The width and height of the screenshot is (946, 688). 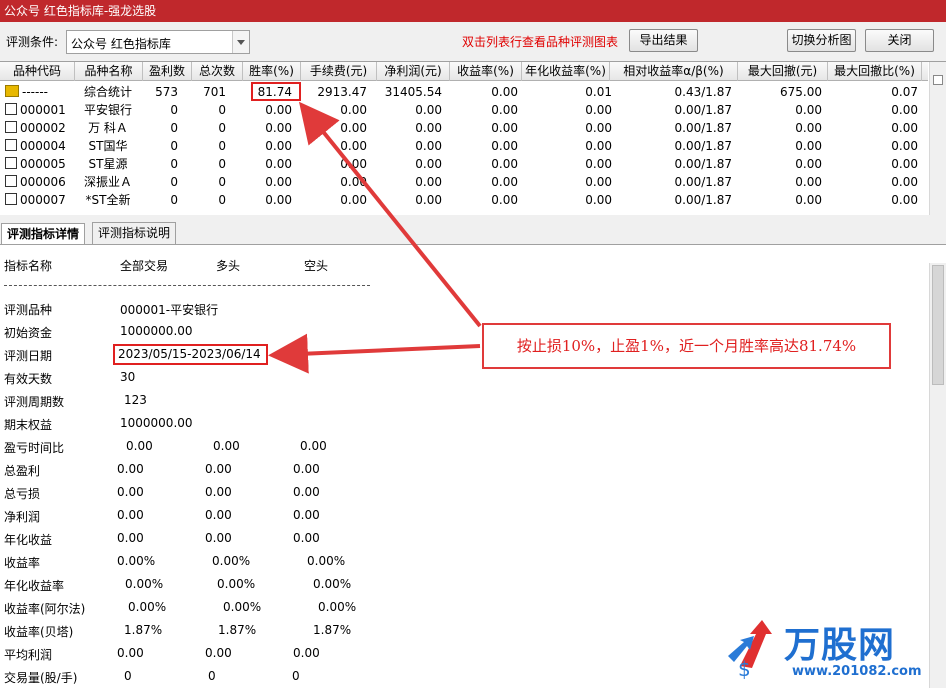 I want to click on arrow-to-winrate, so click(x=390, y=214).